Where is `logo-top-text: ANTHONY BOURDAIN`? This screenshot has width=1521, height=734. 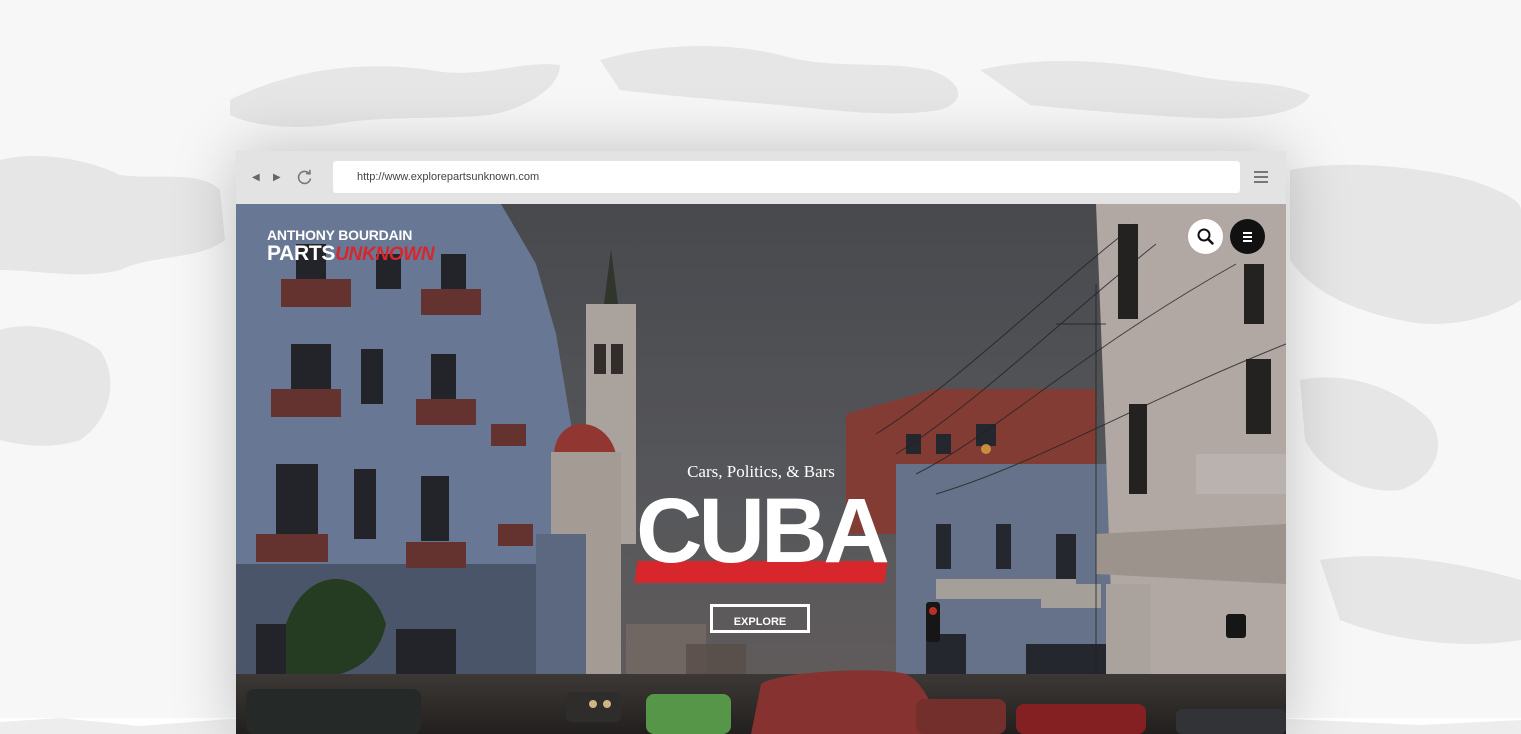 logo-top-text: ANTHONY BOURDAIN is located at coordinates (340, 235).